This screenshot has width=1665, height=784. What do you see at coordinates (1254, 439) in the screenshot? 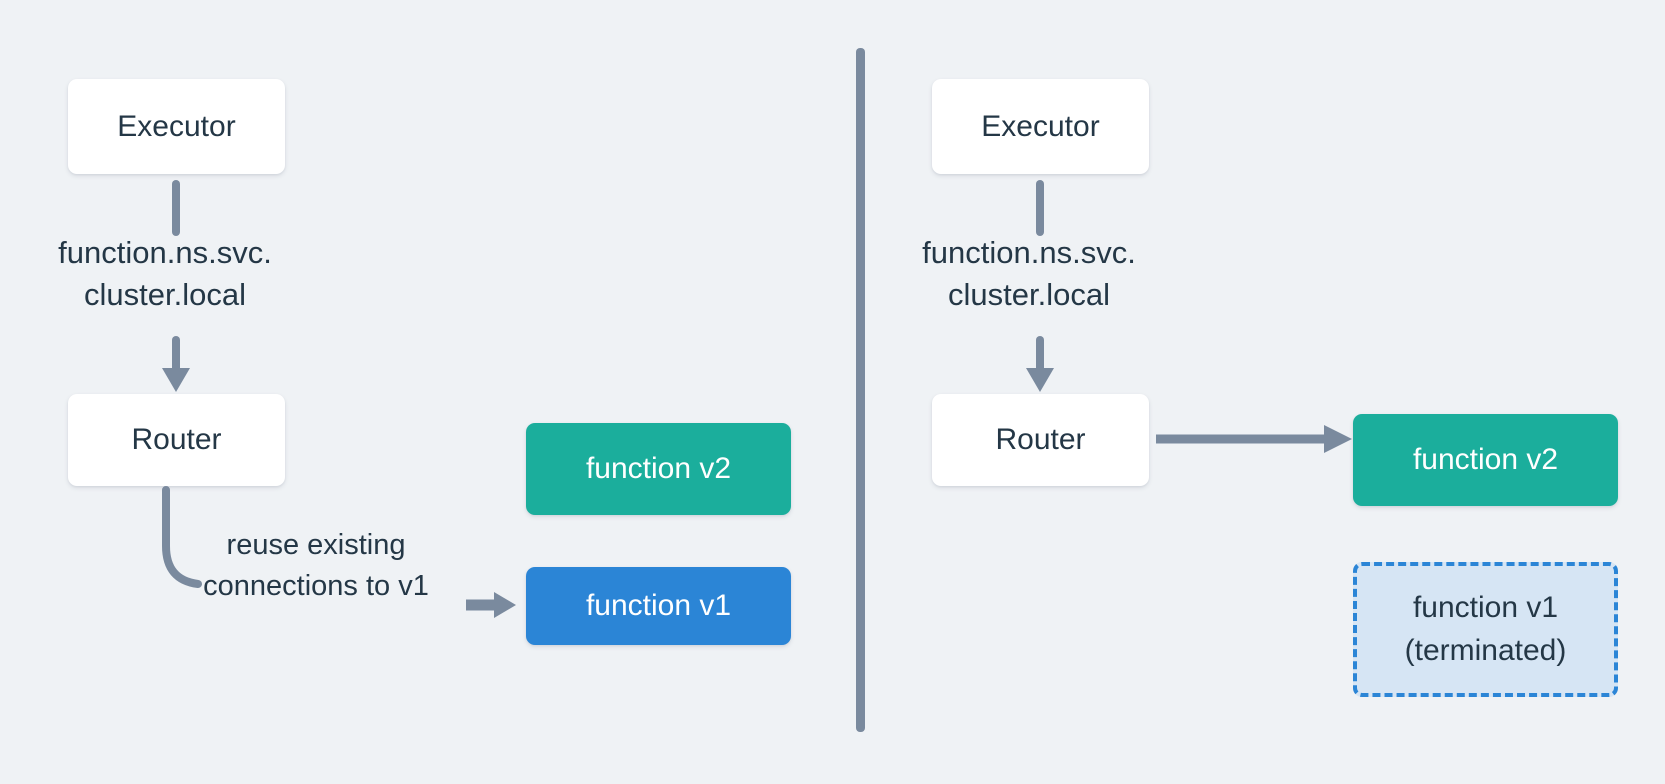
I see `right-router-to-v2-arrow` at bounding box center [1254, 439].